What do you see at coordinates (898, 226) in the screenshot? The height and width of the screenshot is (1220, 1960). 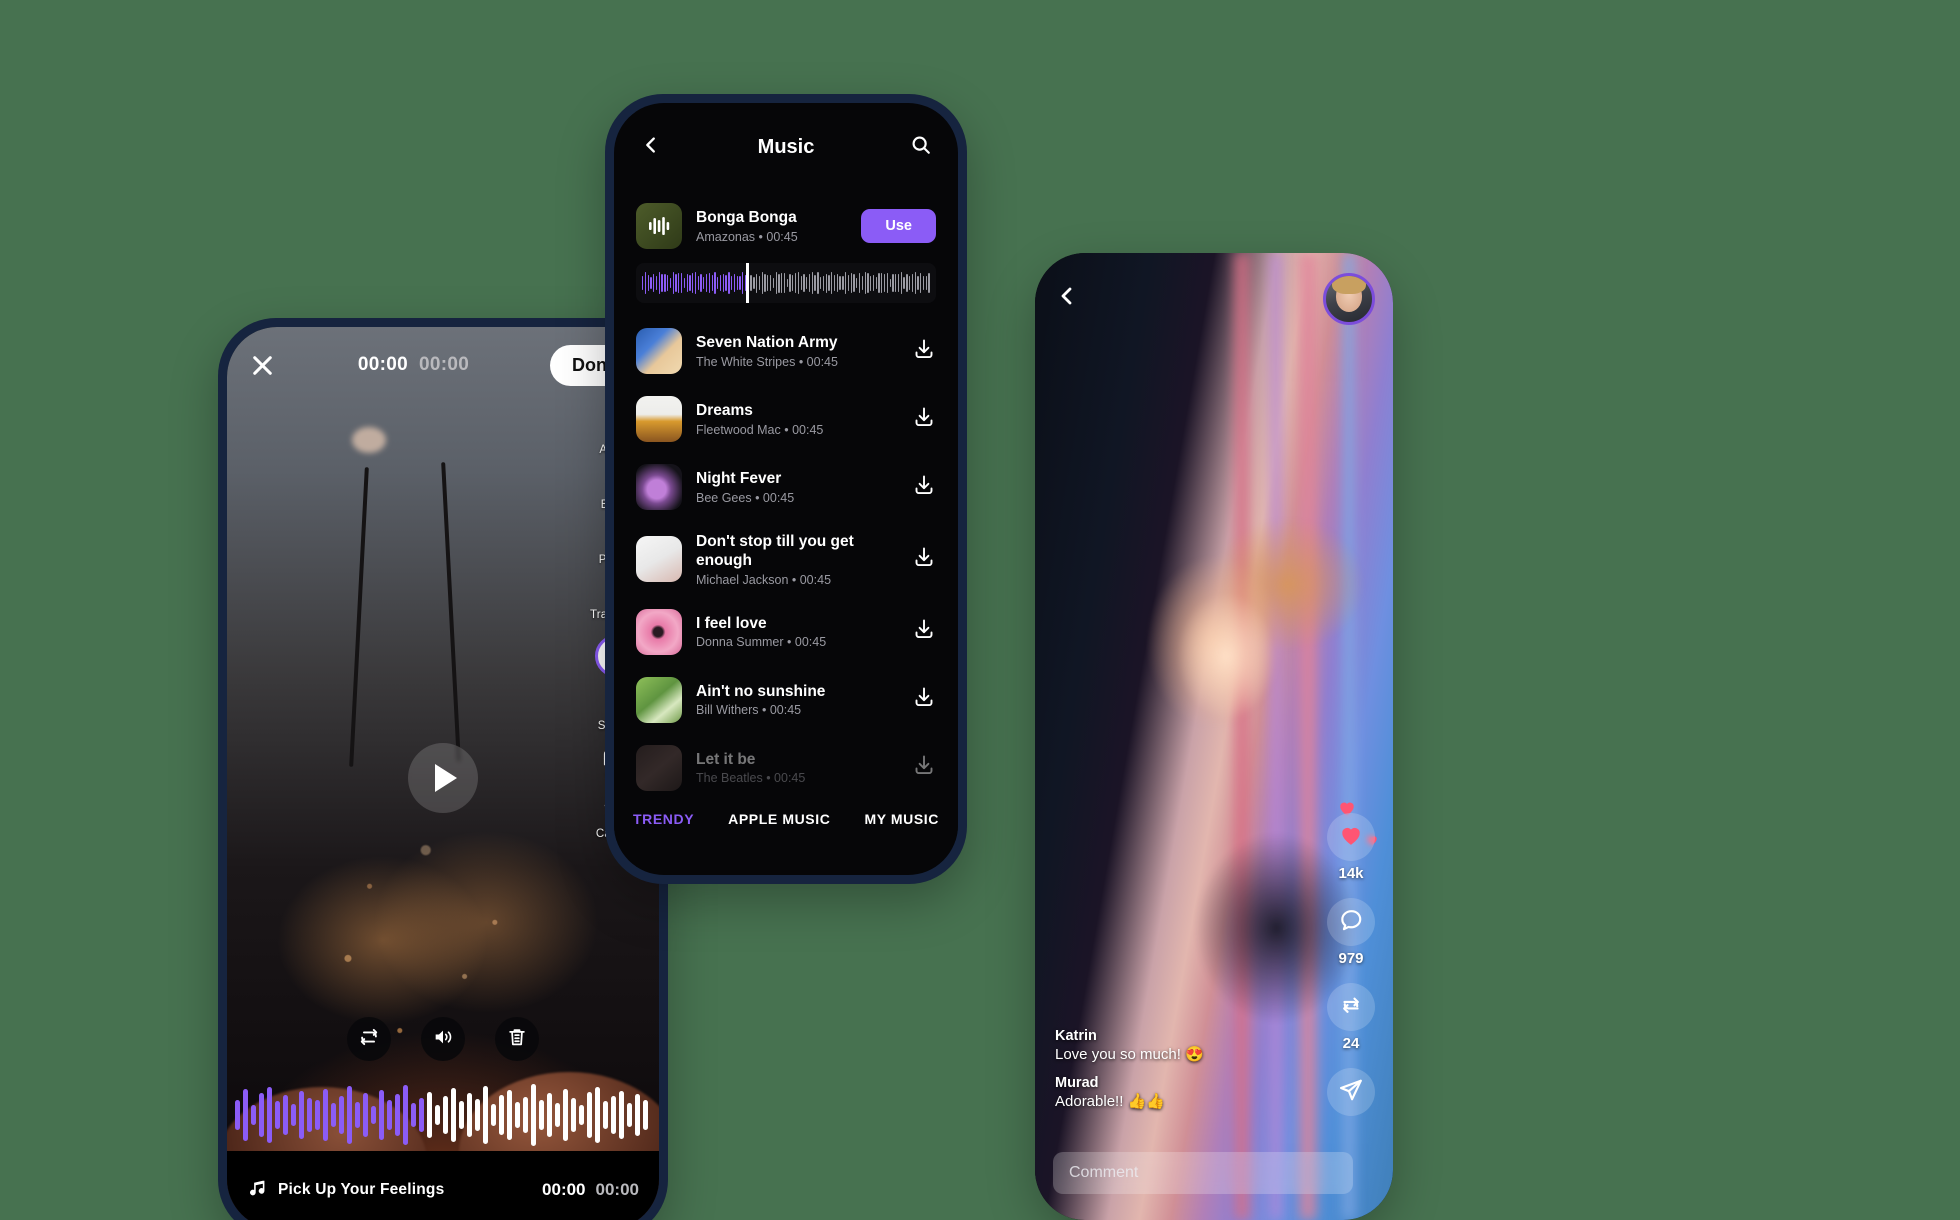 I see `use-button: Use` at bounding box center [898, 226].